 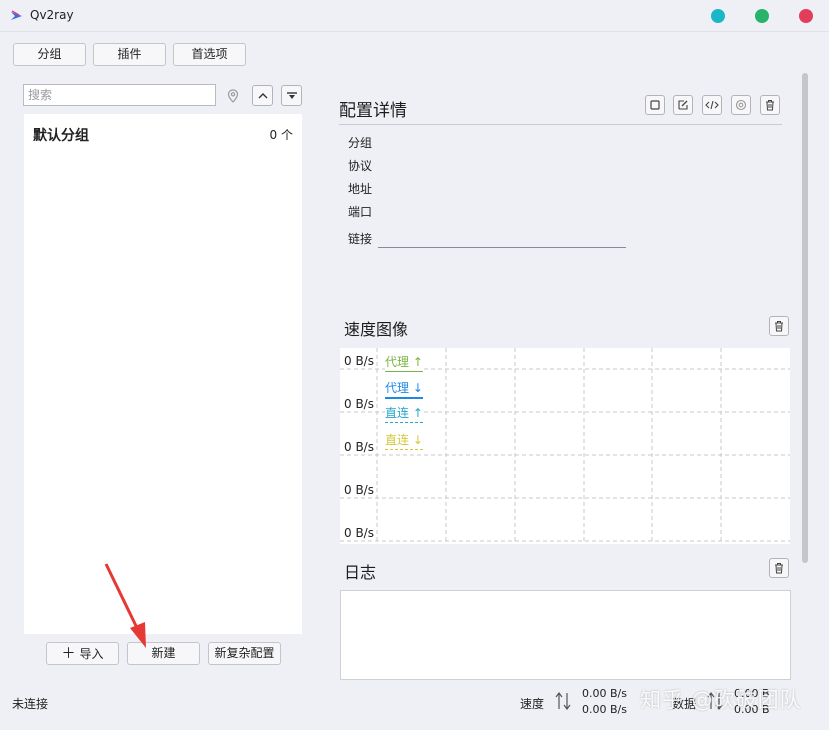 What do you see at coordinates (655, 105) in the screenshot?
I see `select-icon` at bounding box center [655, 105].